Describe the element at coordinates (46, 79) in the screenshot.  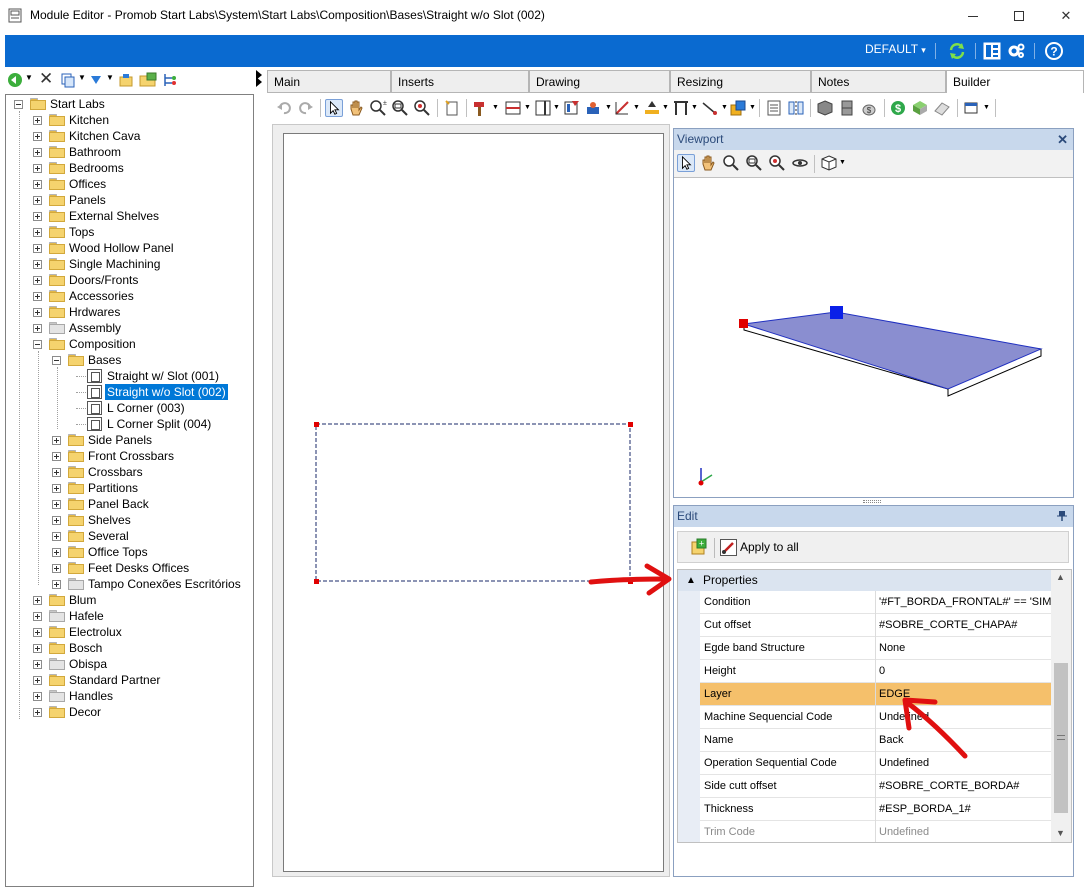
I see `delete-icon: ✕` at that location.